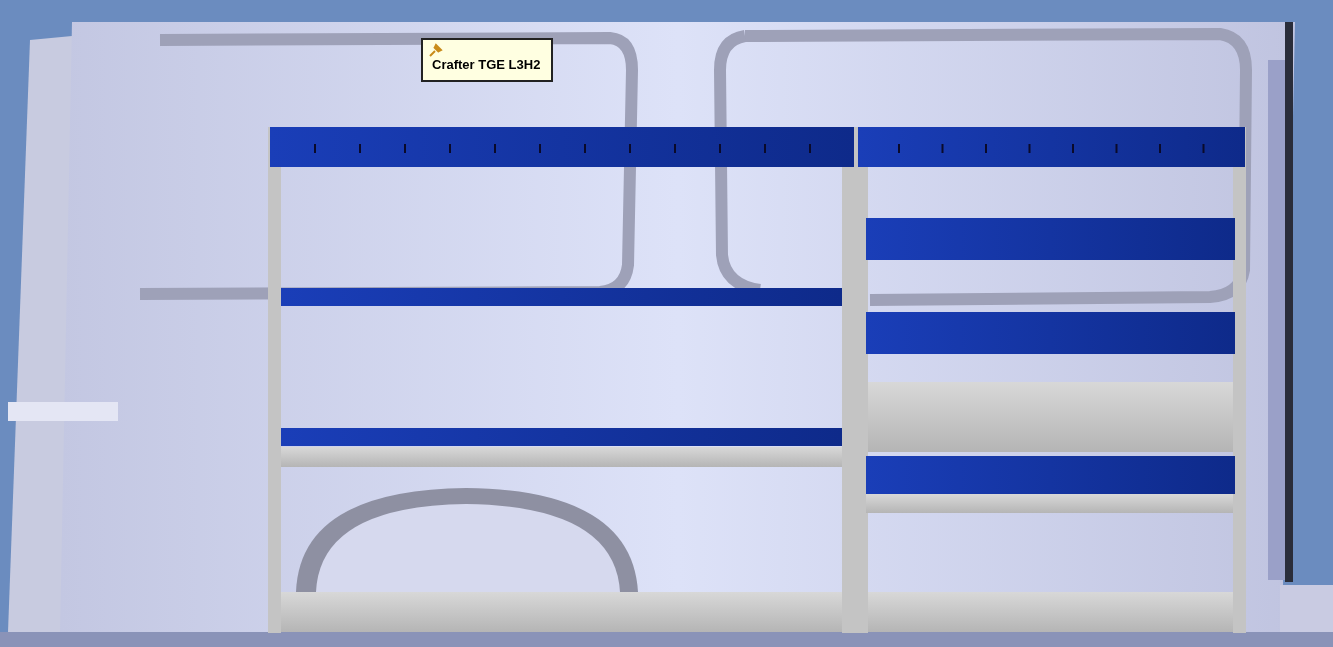 The height and width of the screenshot is (647, 1333). Describe the element at coordinates (436, 50) in the screenshot. I see `pushpin-icon` at that location.